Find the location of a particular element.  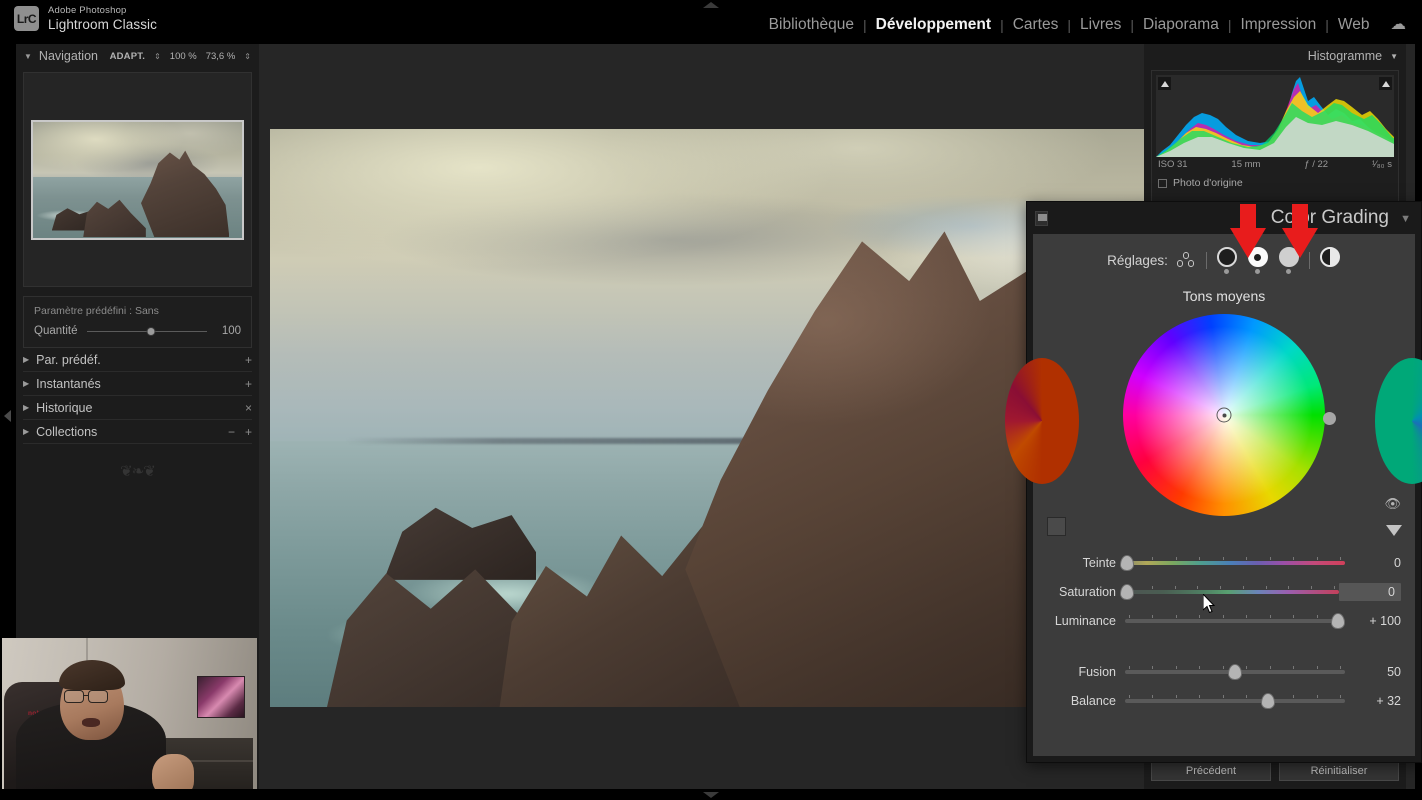

fusion-label: Fusion is located at coordinates (1097, 671).